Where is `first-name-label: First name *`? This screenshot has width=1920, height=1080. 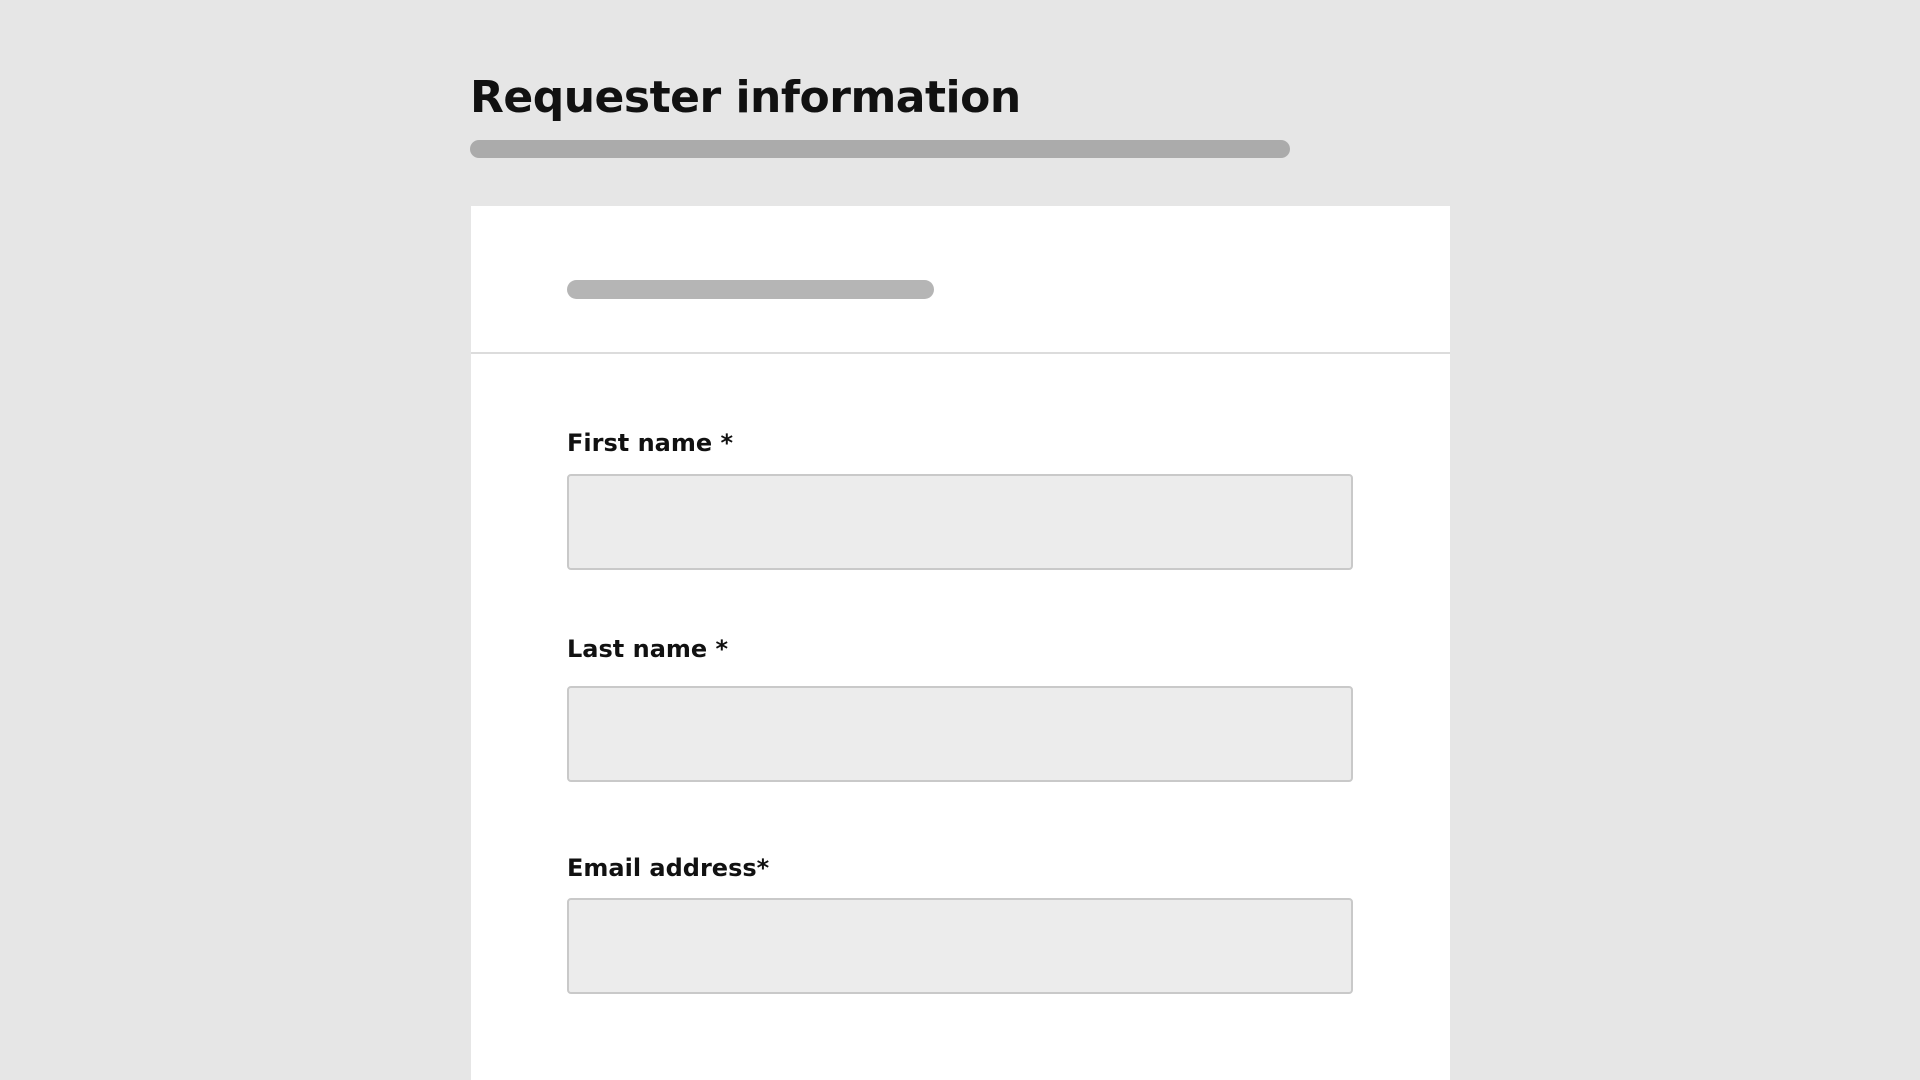 first-name-label: First name * is located at coordinates (650, 443).